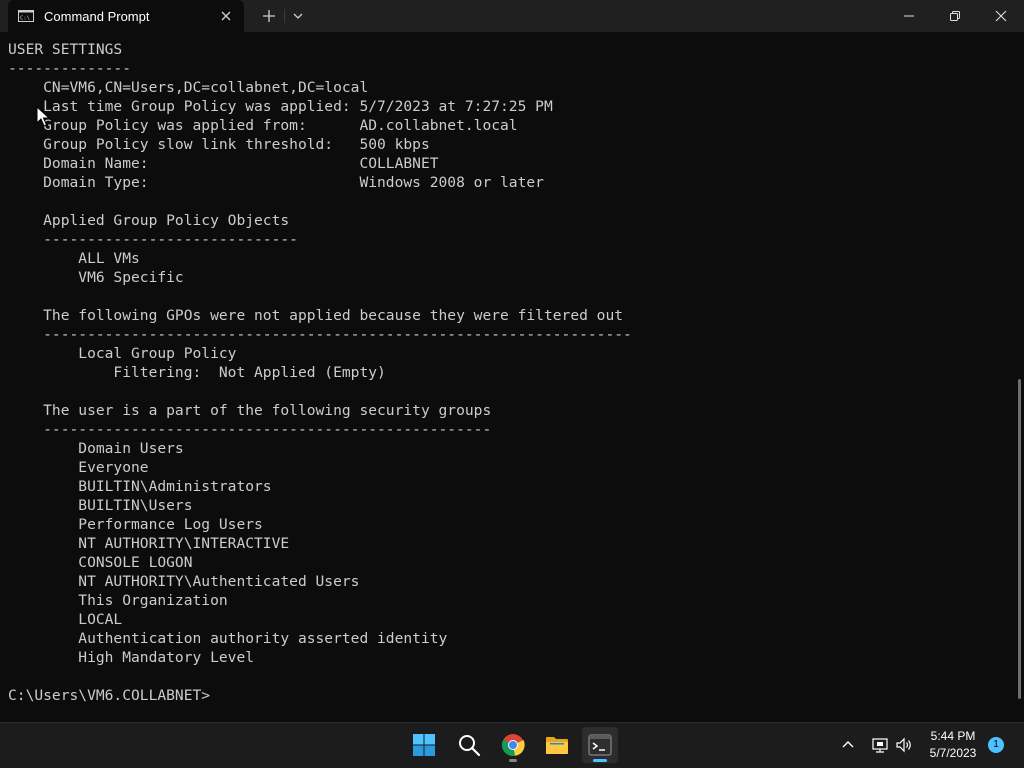  I want to click on cmd-icon: C:\, so click(26, 16).